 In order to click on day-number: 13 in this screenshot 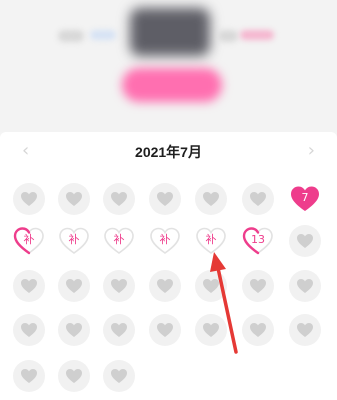, I will do `click(258, 239)`.